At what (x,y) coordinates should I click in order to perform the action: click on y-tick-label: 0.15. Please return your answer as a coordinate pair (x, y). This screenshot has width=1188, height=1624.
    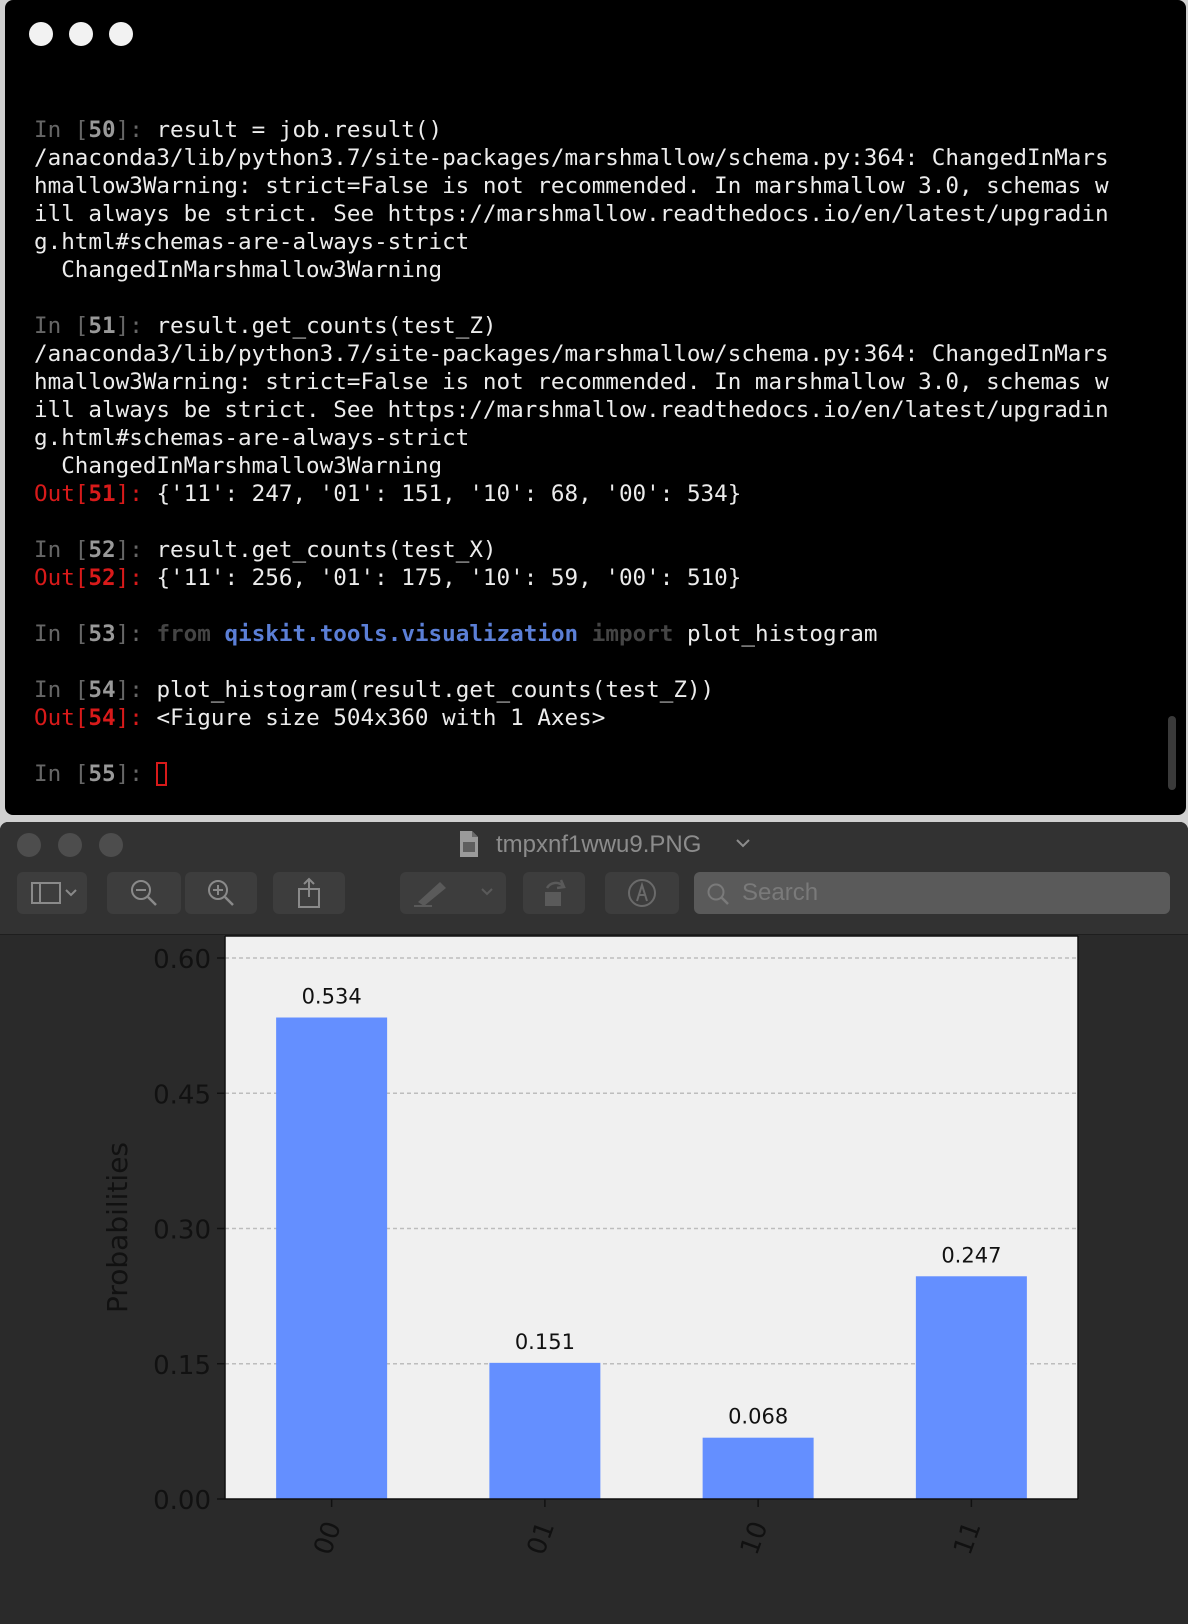
    Looking at the image, I should click on (182, 1366).